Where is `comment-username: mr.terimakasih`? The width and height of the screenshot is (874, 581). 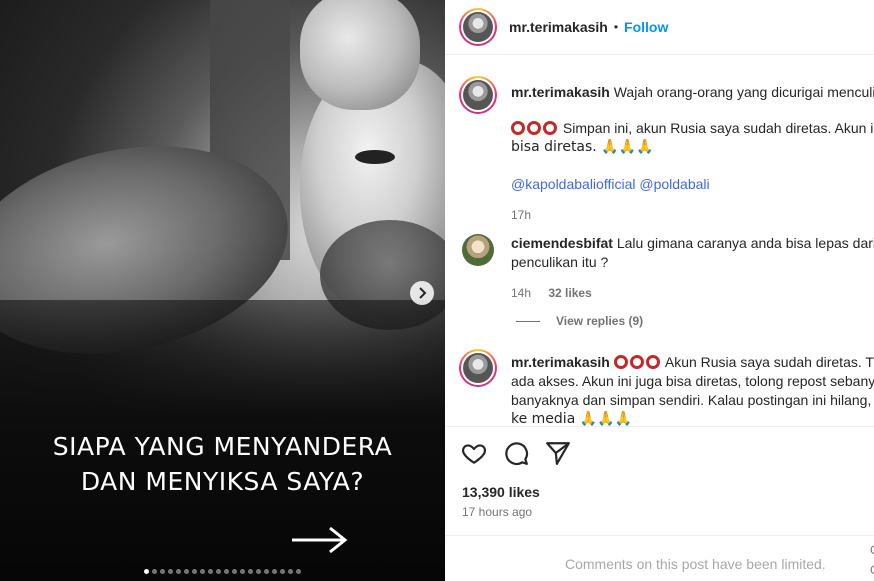 comment-username: mr.terimakasih is located at coordinates (560, 362).